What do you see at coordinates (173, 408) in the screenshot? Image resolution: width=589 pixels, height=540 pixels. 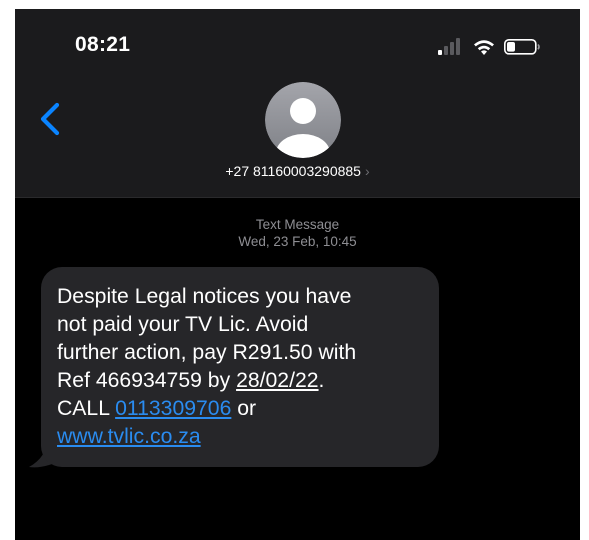 I see `phone-number-link: 0113309706` at bounding box center [173, 408].